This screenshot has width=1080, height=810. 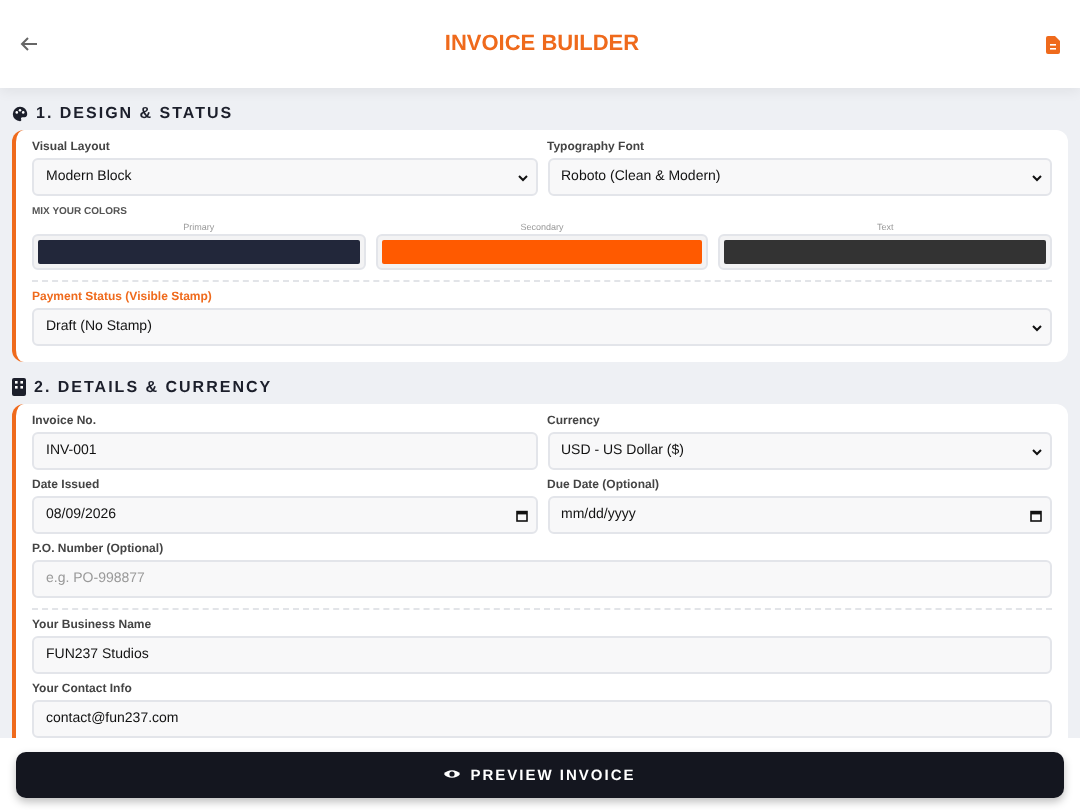 What do you see at coordinates (542, 44) in the screenshot?
I see `page-title: INVOICE BUILDER` at bounding box center [542, 44].